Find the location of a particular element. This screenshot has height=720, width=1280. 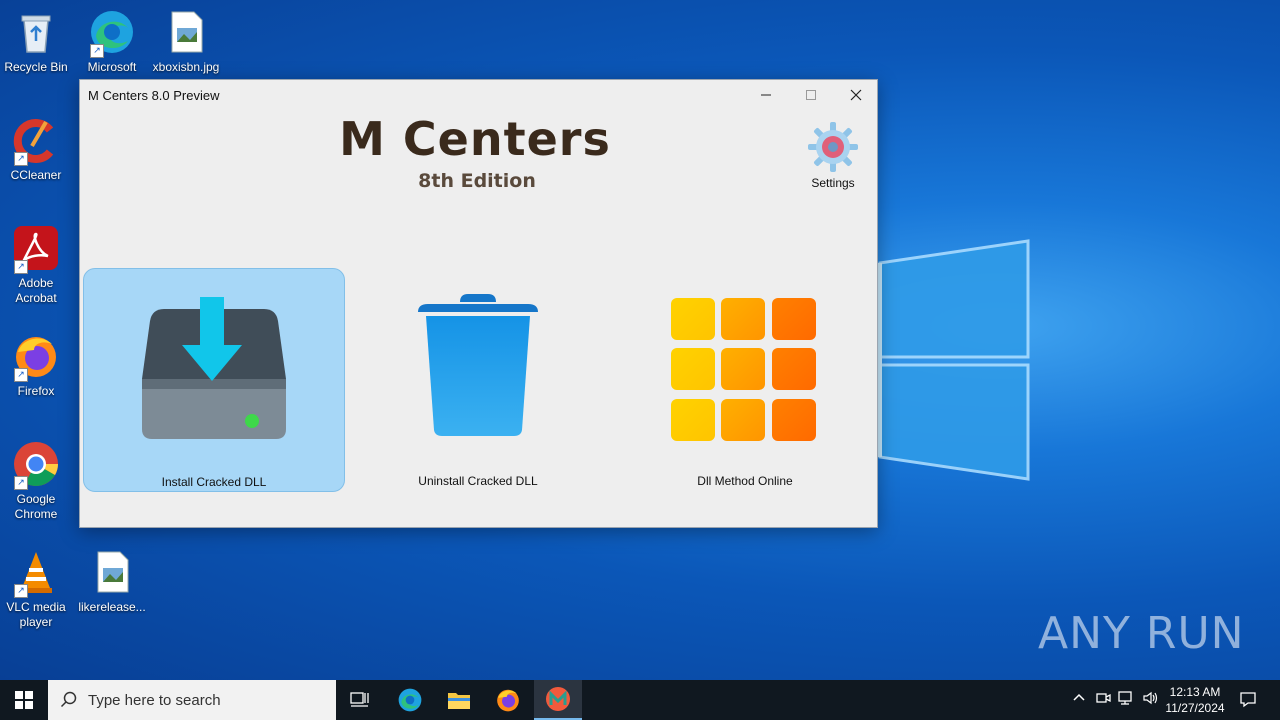

anyrun-watermark: ANY RUN is located at coordinates (1141, 633).